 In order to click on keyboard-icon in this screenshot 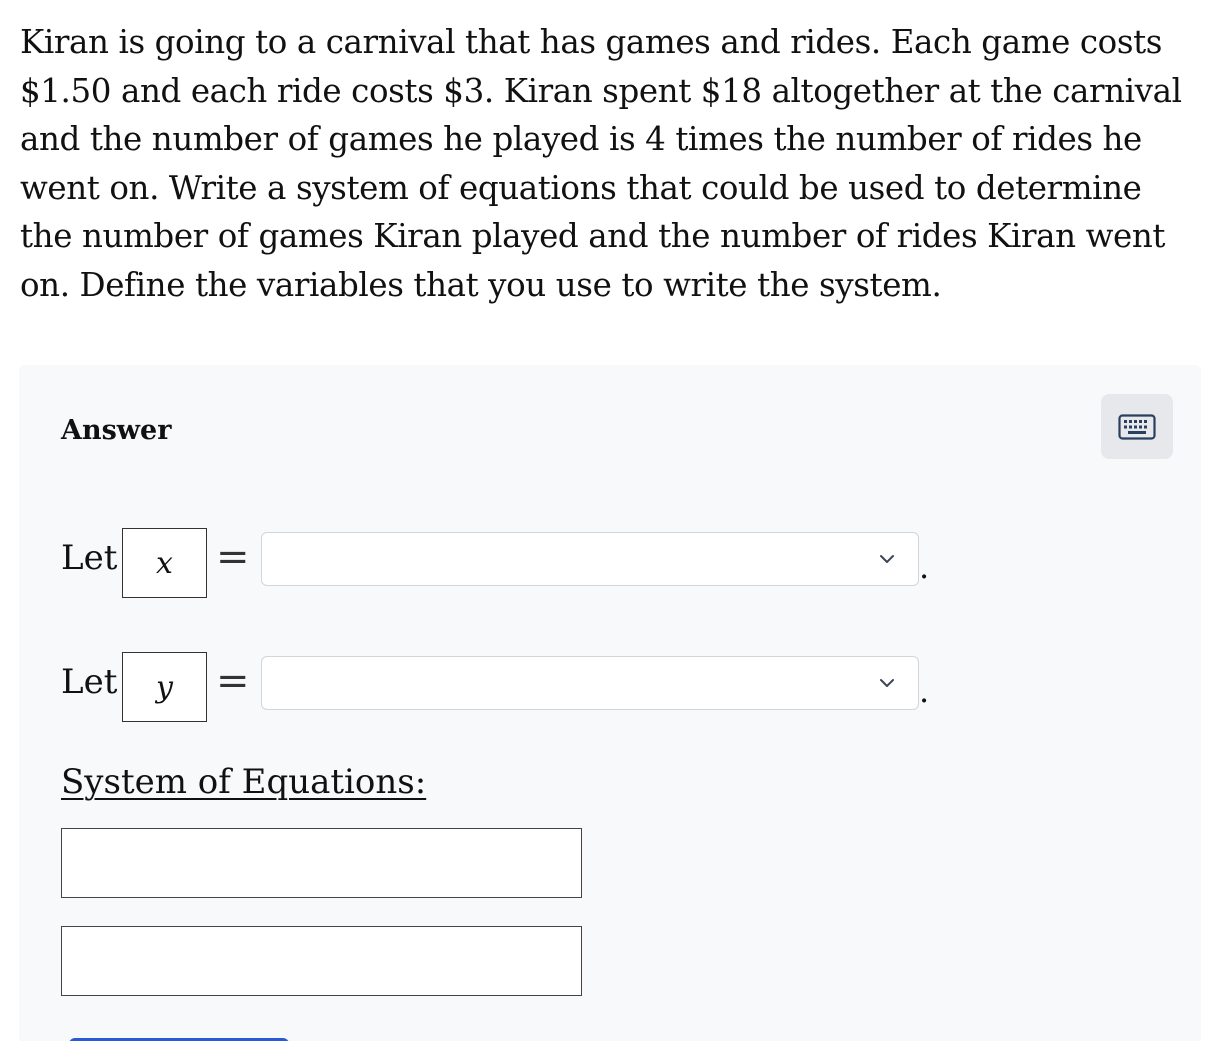, I will do `click(1137, 426)`.